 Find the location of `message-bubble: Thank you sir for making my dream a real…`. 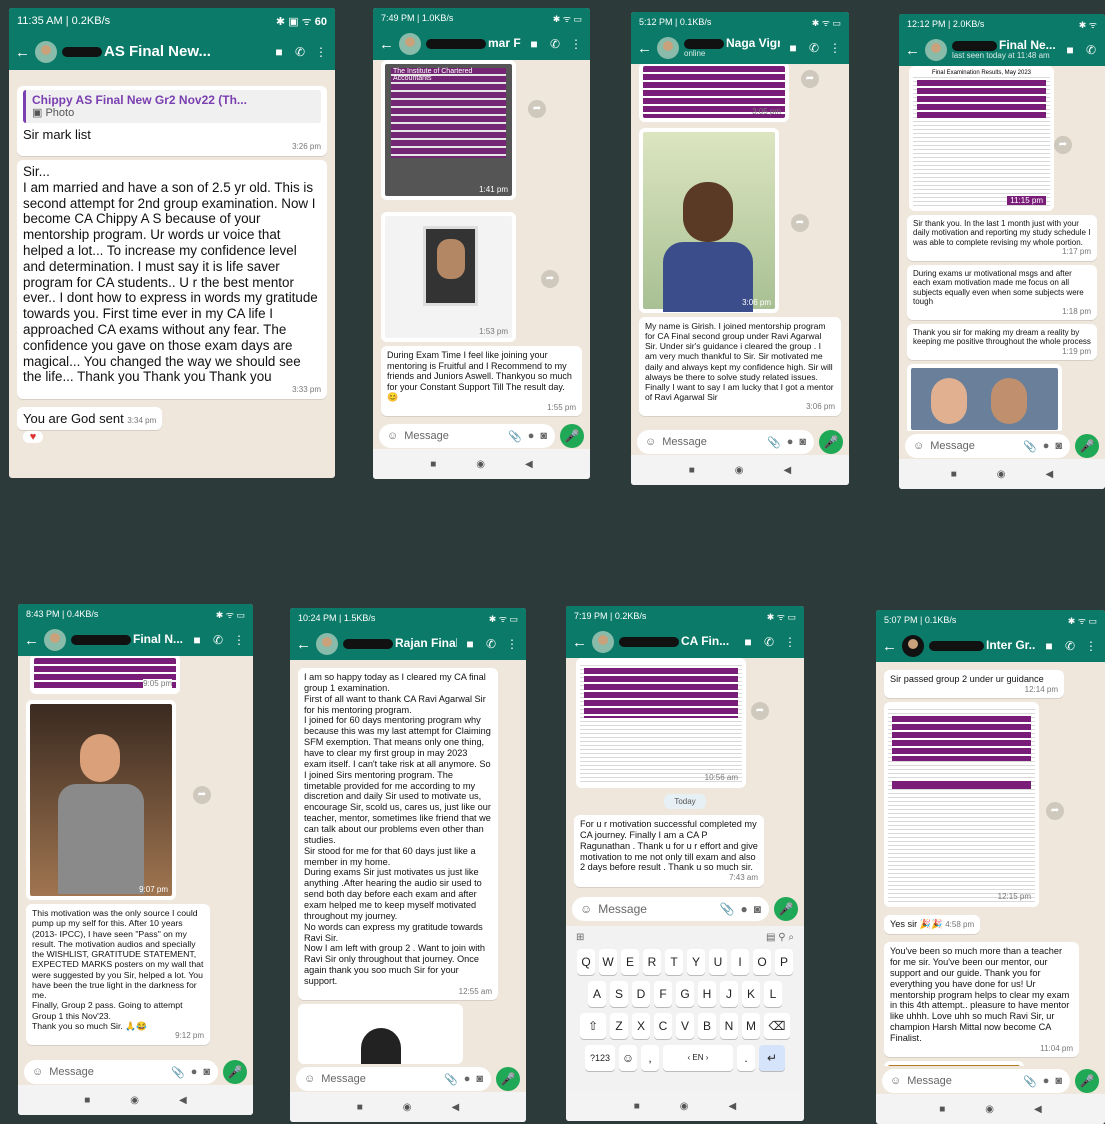

message-bubble: Thank you sir for making my dream a real… is located at coordinates (1002, 342).